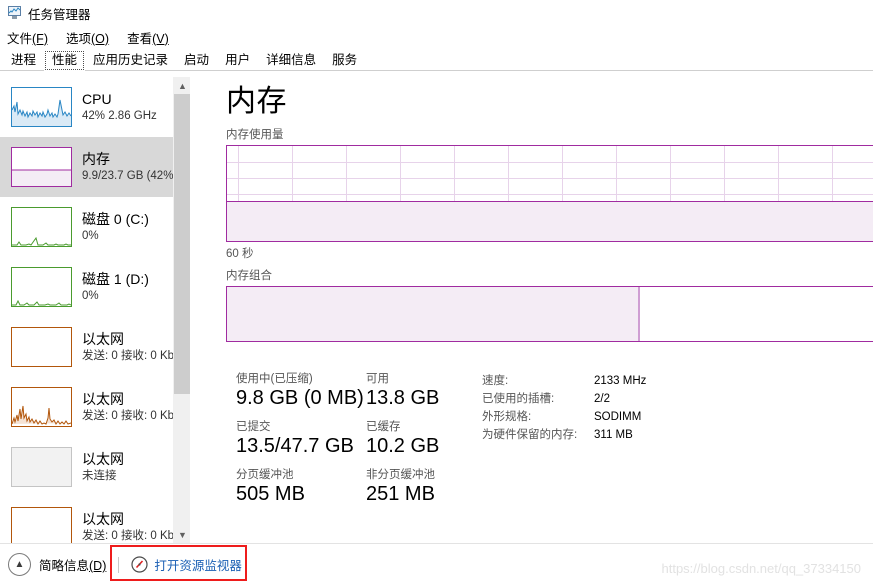  Describe the element at coordinates (433, 314) in the screenshot. I see `memory-composition-used` at that location.